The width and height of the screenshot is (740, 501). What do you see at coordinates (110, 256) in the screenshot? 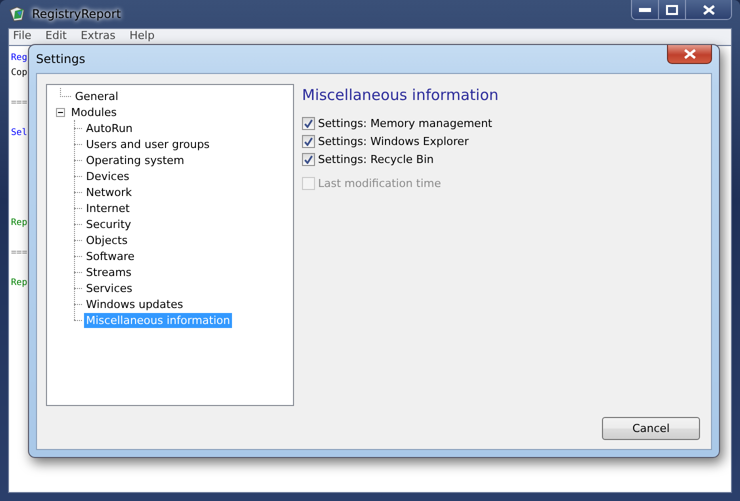
I see `tree-item: Software` at bounding box center [110, 256].